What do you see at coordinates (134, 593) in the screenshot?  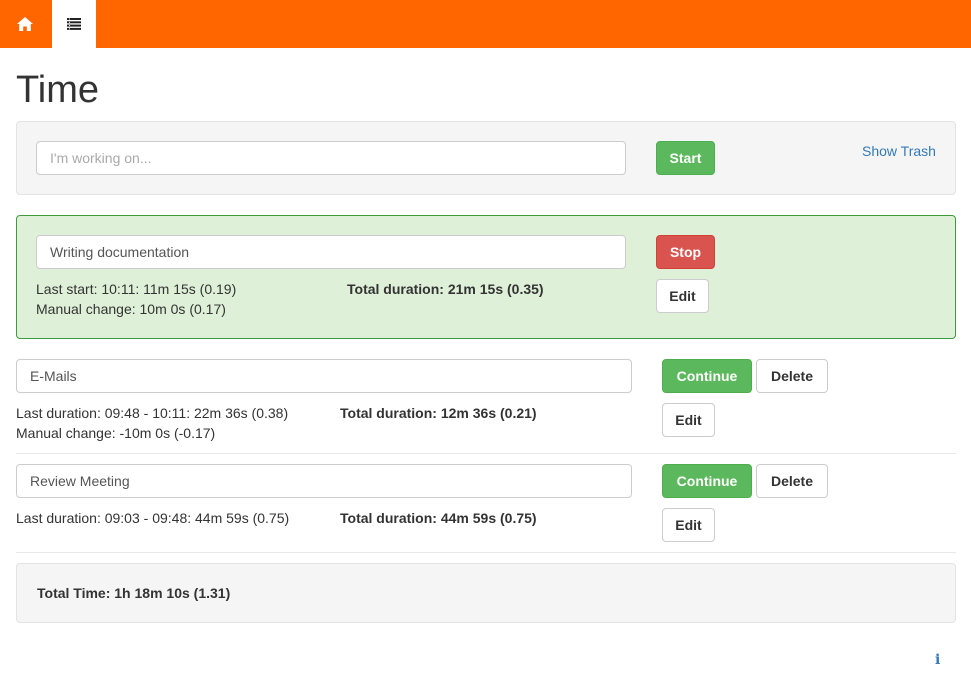 I see `total-time: Total Time: 1h 18m 10s (1.31)` at bounding box center [134, 593].